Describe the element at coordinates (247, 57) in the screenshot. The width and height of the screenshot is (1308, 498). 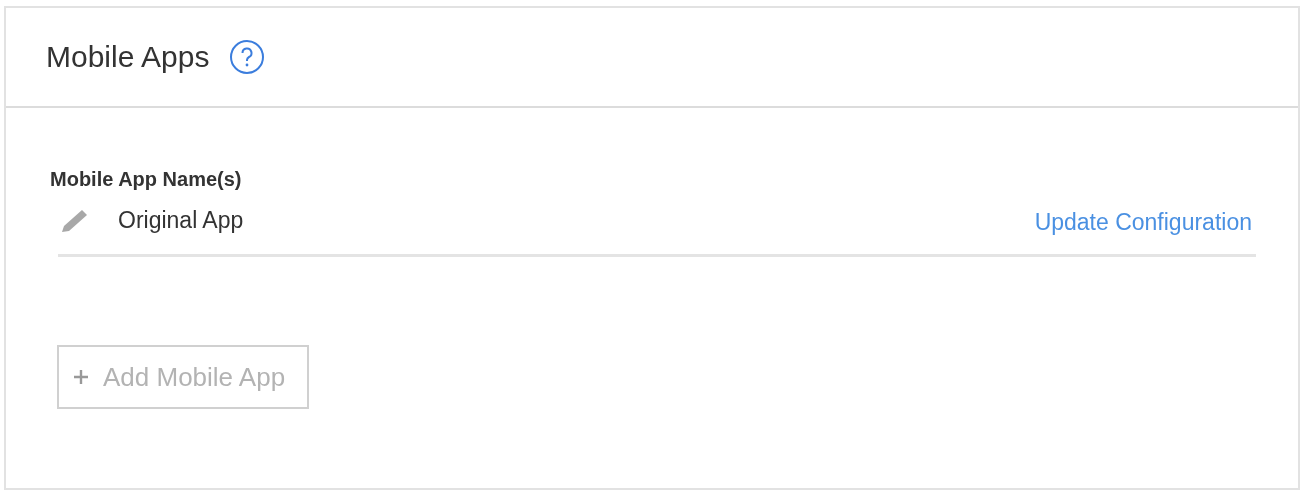
I see `help-icon` at that location.